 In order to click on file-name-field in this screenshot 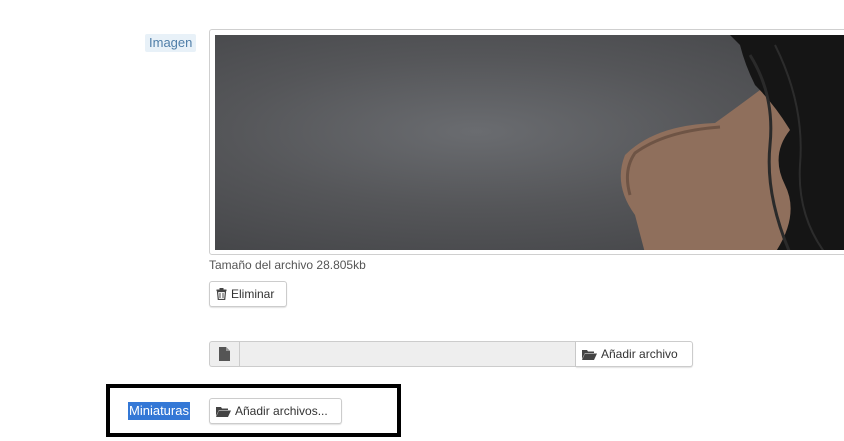, I will do `click(407, 354)`.